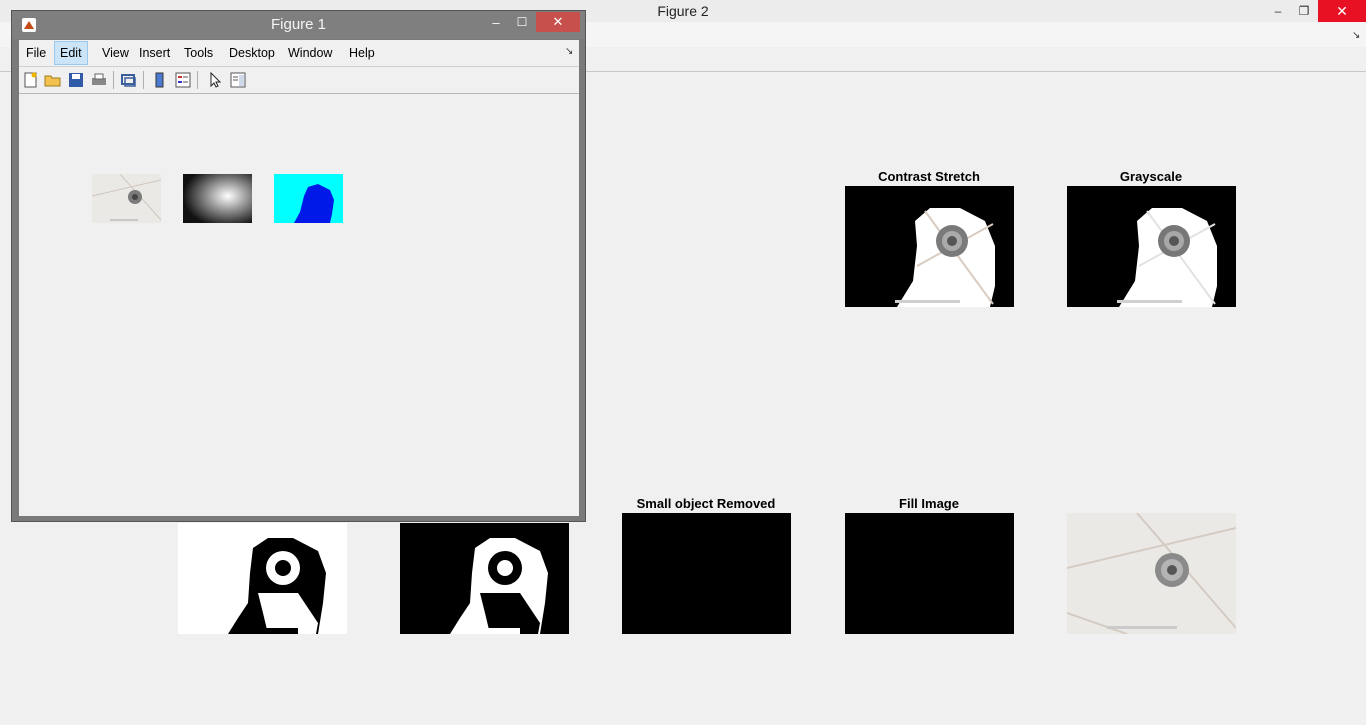  What do you see at coordinates (522, 25) in the screenshot?
I see `figure1-maximize-button: ☐` at bounding box center [522, 25].